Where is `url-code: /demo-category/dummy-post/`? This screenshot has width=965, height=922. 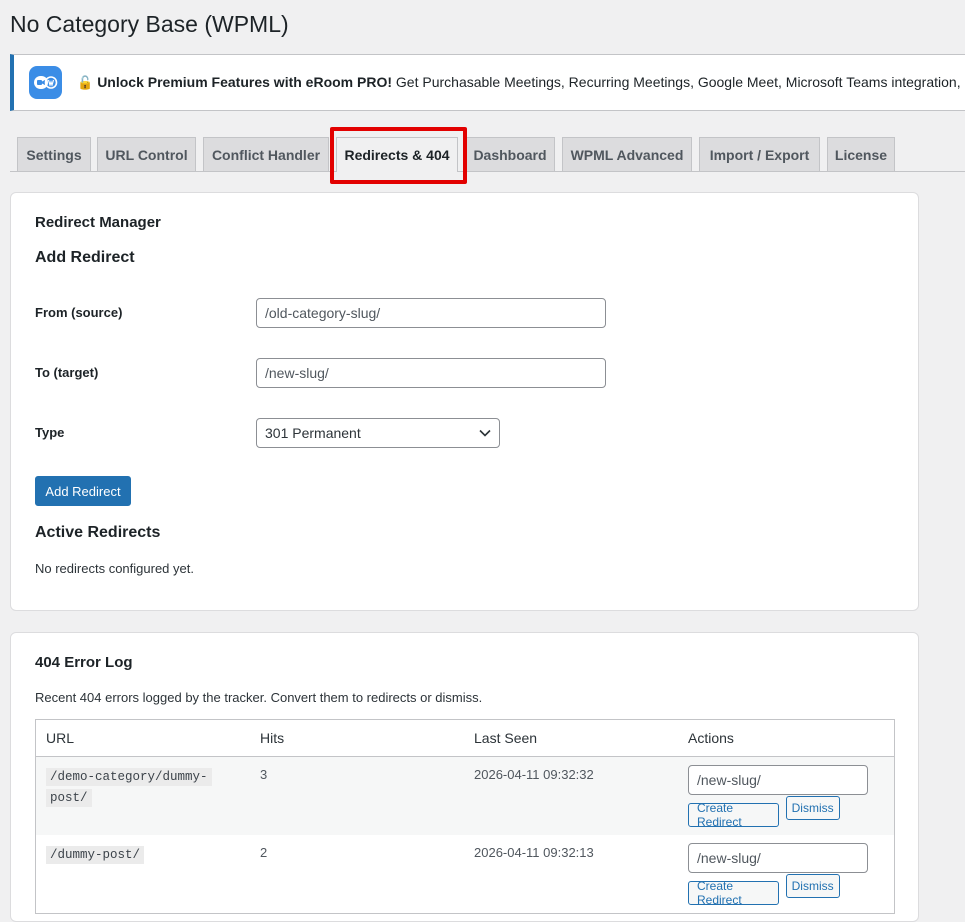
url-code: /demo-category/dummy-post/ is located at coordinates (129, 787).